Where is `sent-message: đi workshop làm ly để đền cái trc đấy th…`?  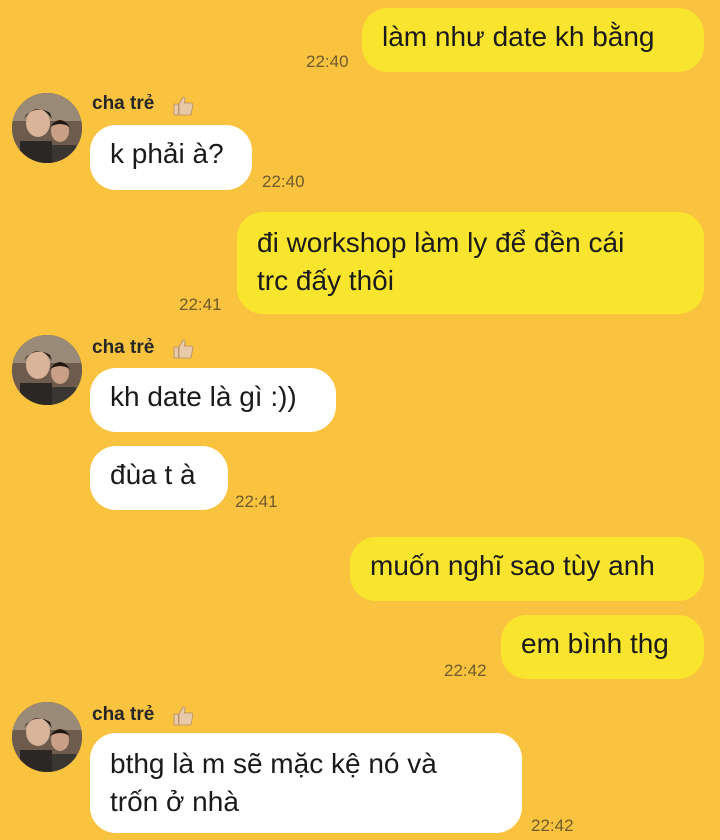 sent-message: đi workshop làm ly để đền cái trc đấy th… is located at coordinates (470, 263).